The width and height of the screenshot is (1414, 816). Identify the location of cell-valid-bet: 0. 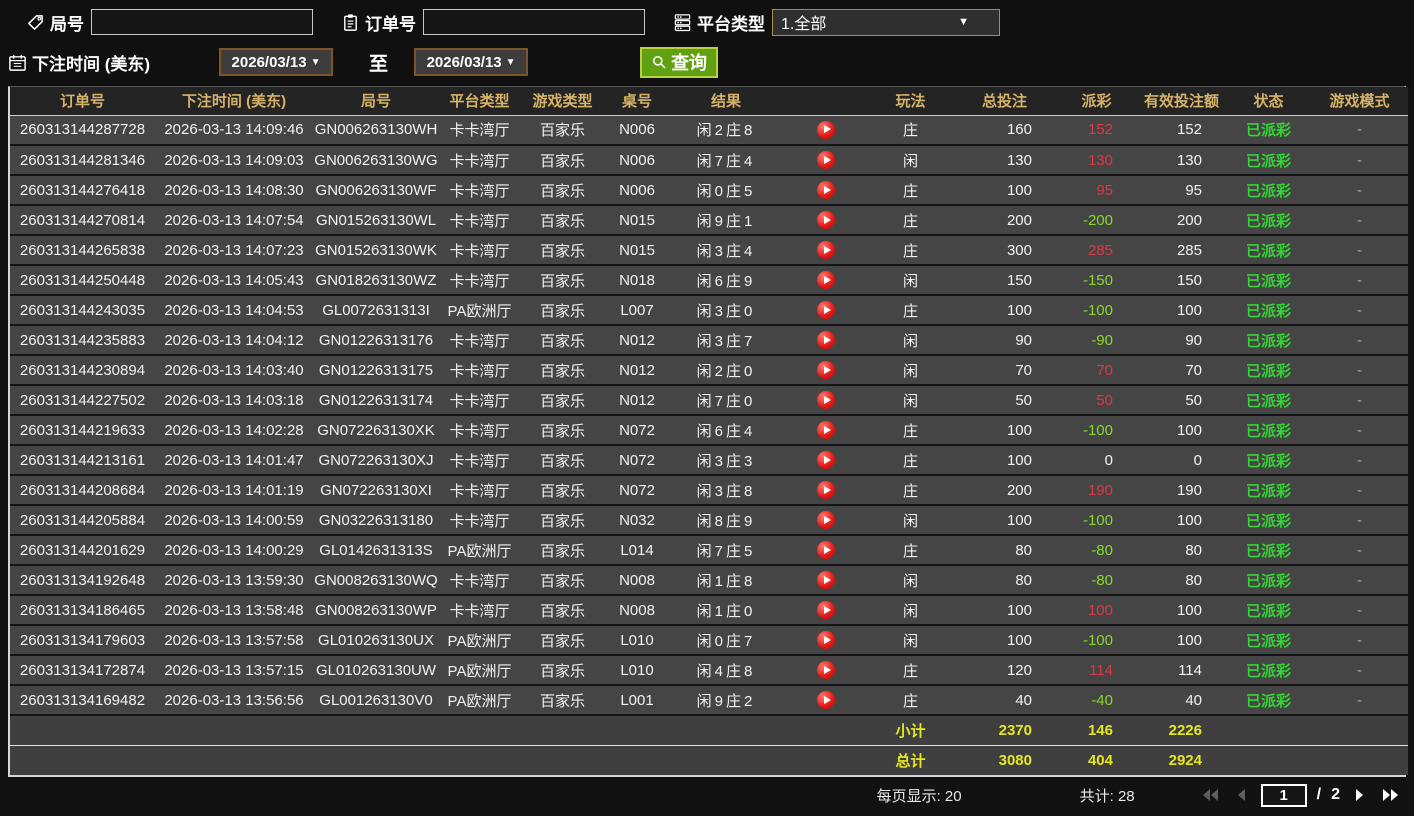
(1181, 460).